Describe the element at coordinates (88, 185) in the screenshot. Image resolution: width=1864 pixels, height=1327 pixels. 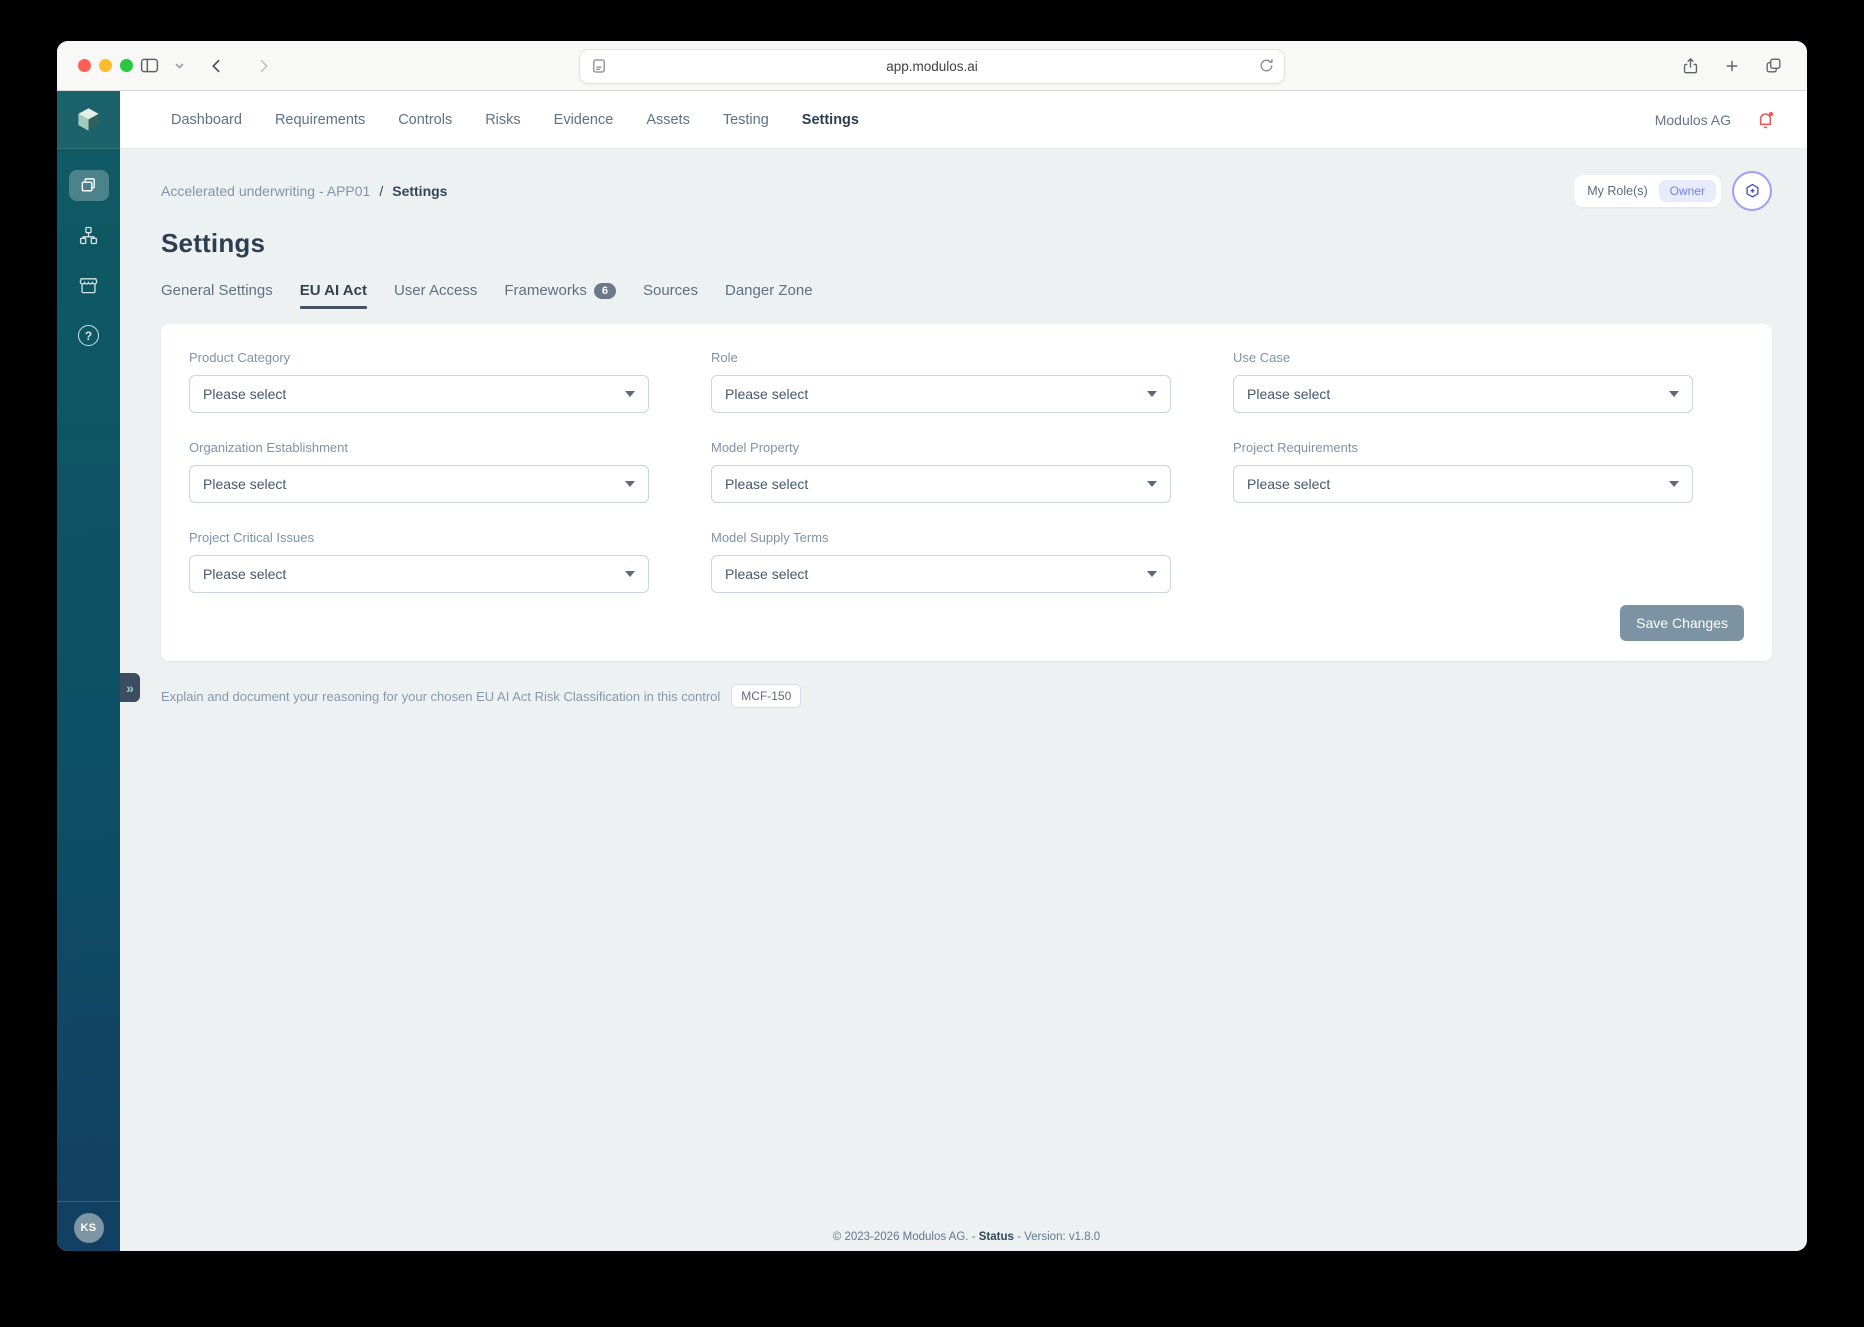
I see `sidebar-item-projects` at that location.